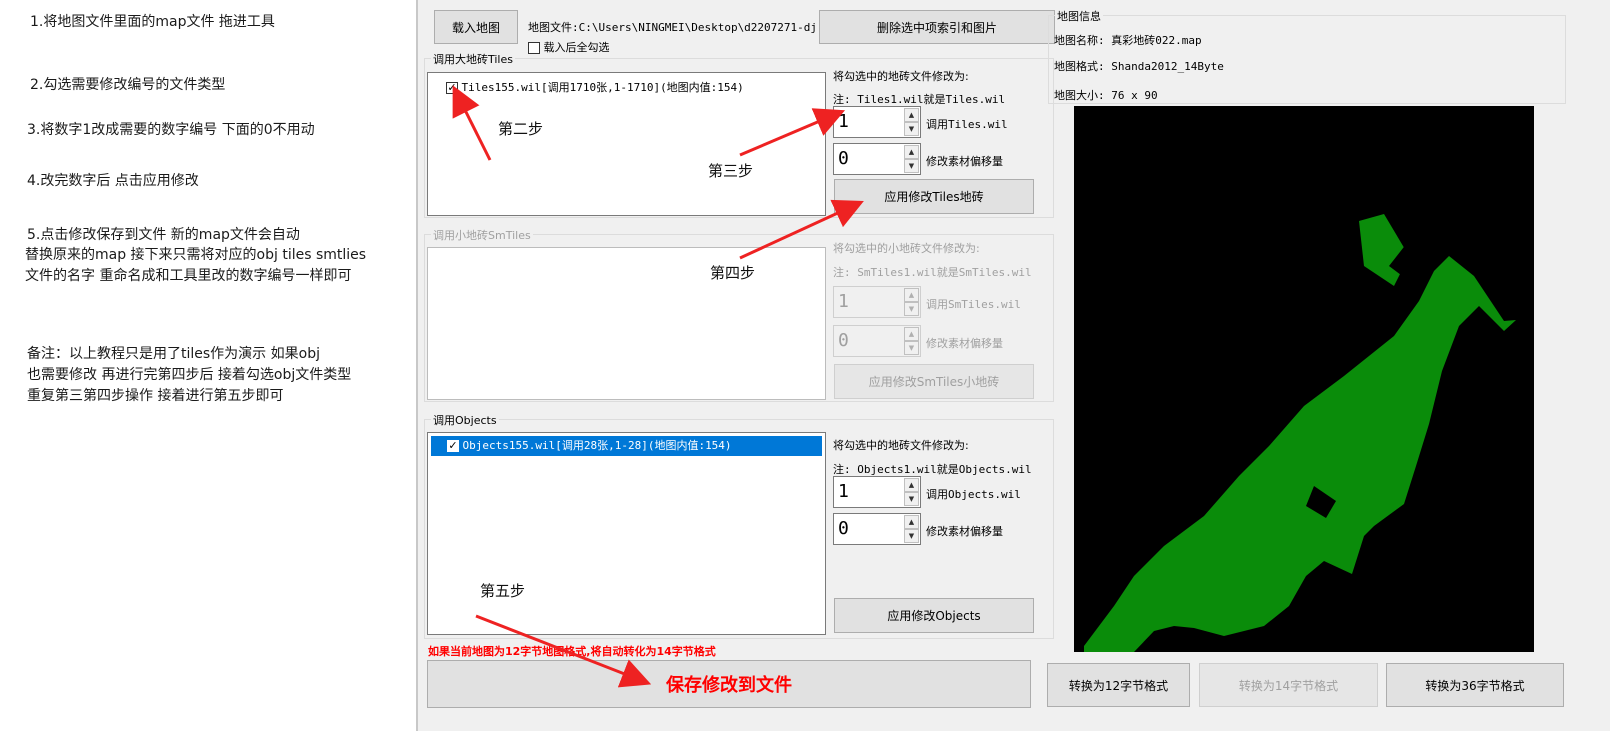  Describe the element at coordinates (792, 132) in the screenshot. I see `arrow-step3-icon` at that location.